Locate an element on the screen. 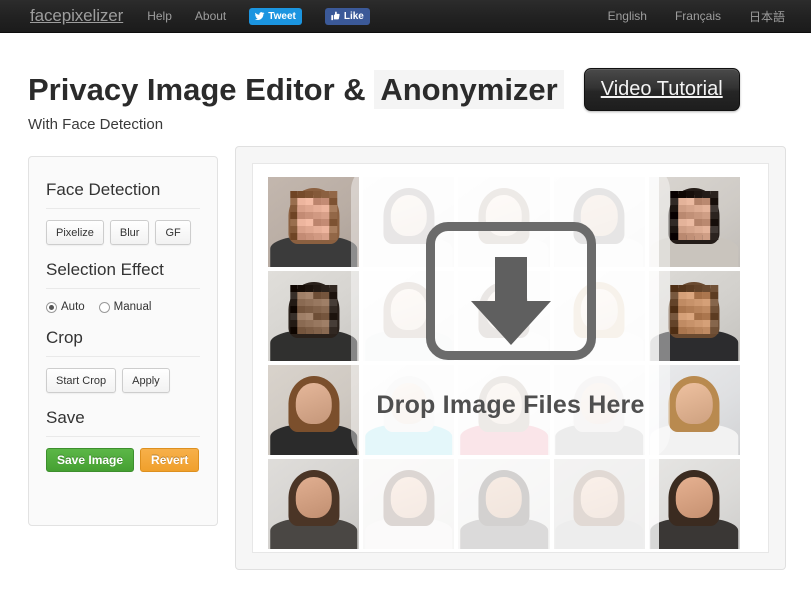  nav-item-help: Help is located at coordinates (159, 16).